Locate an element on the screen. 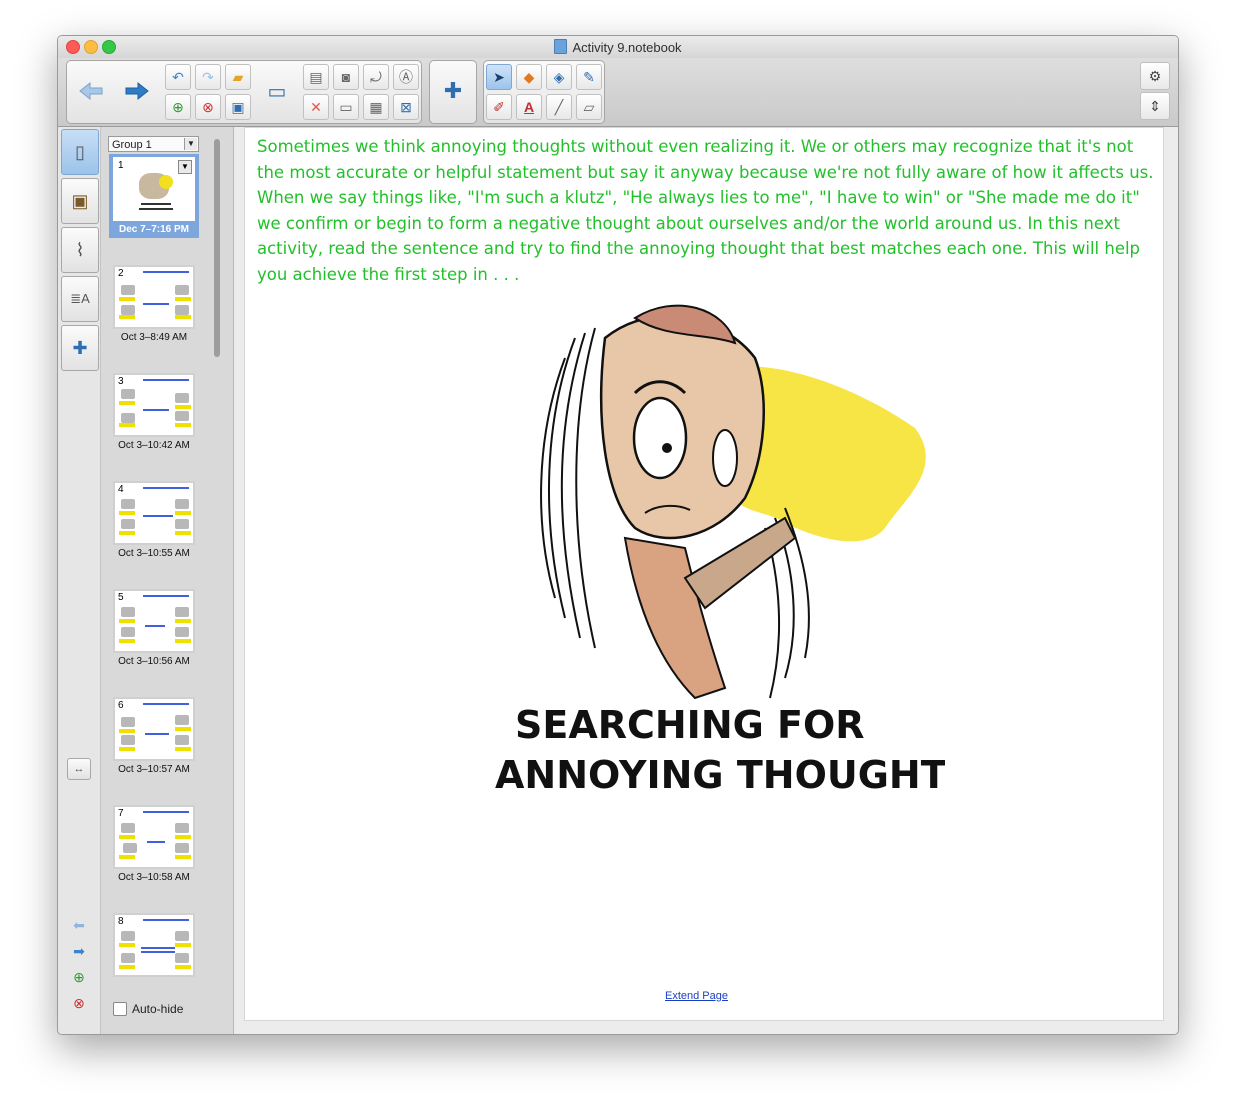 Image resolution: width=1234 pixels, height=1113 pixels. gallery-image-icon: ▣ is located at coordinates (80, 200).